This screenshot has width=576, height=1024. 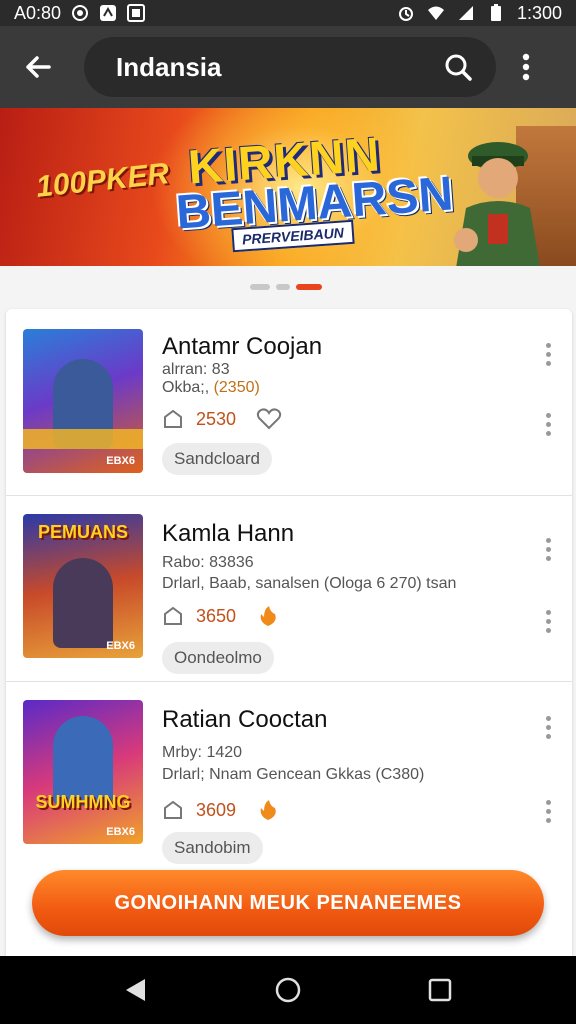 I want to click on item-thumbnail: SUMHMNG EBX6, so click(x=83, y=772).